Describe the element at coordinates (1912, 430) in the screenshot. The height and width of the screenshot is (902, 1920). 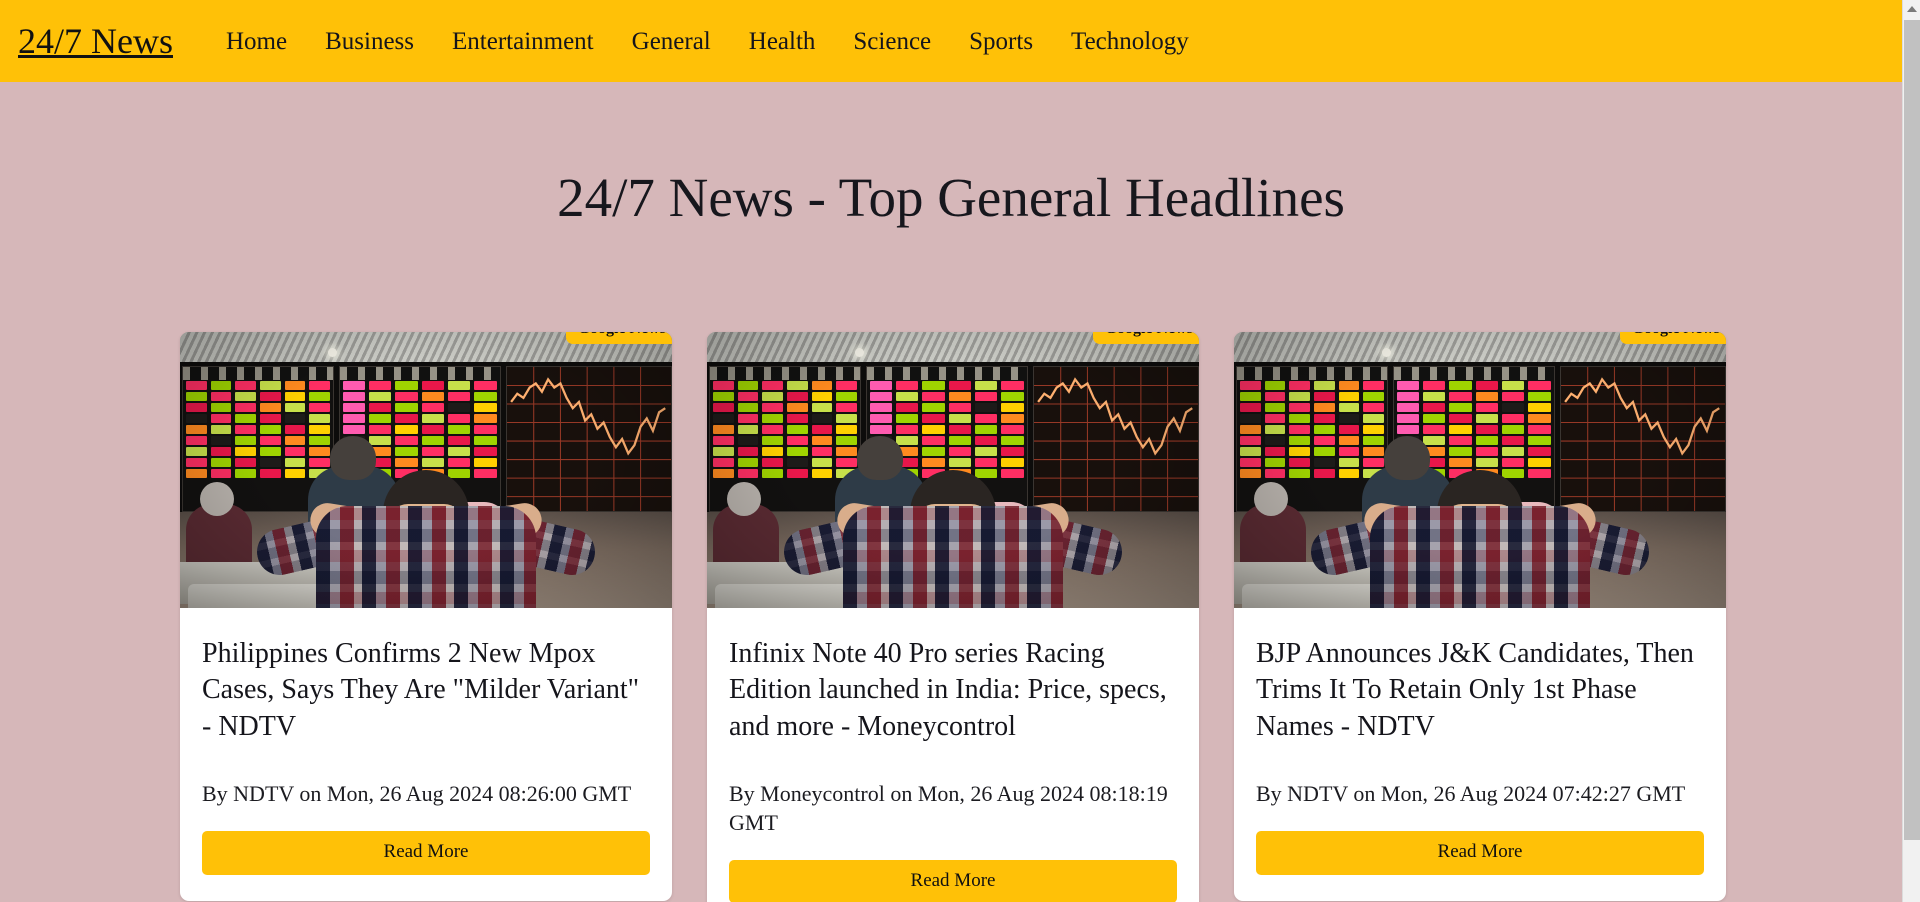
I see `scrollbar-thumb` at that location.